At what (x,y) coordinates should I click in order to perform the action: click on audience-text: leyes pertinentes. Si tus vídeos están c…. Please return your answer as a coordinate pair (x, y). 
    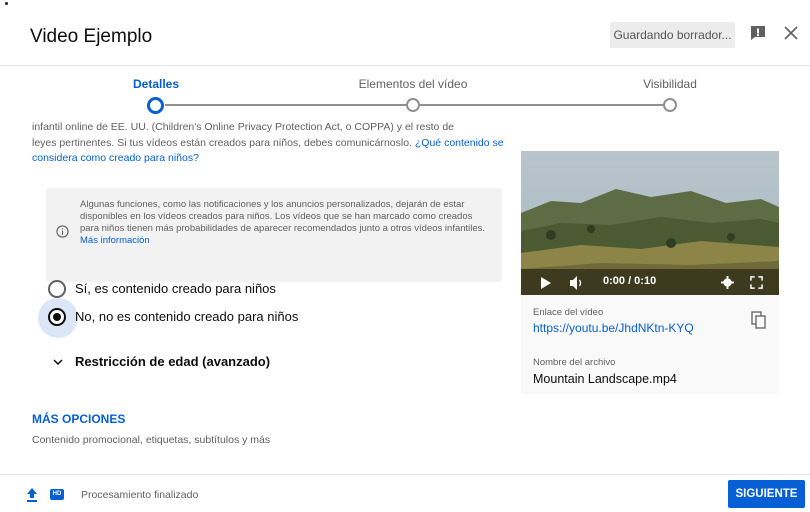
    Looking at the image, I should click on (222, 142).